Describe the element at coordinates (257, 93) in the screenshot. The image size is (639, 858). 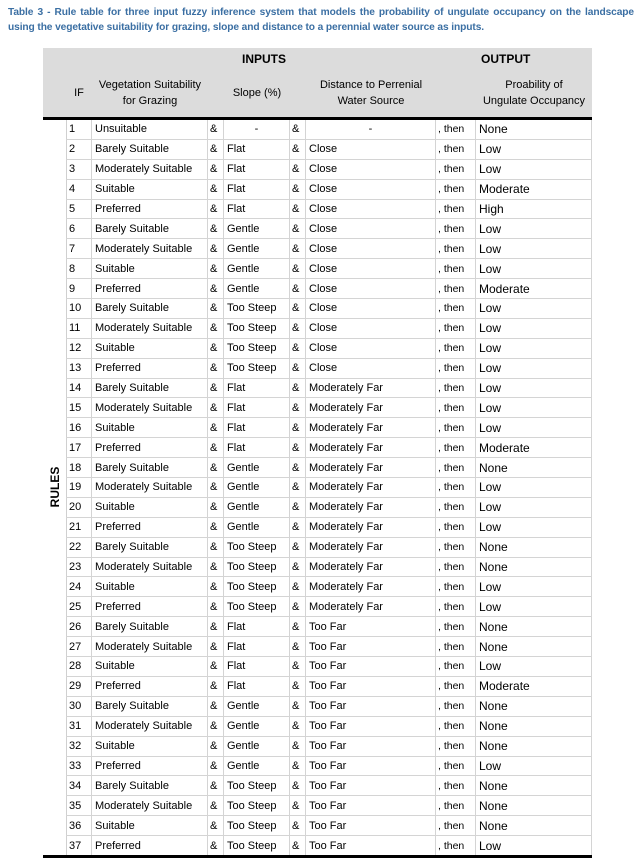
I see `slope-column-heading: Slope (%)` at that location.